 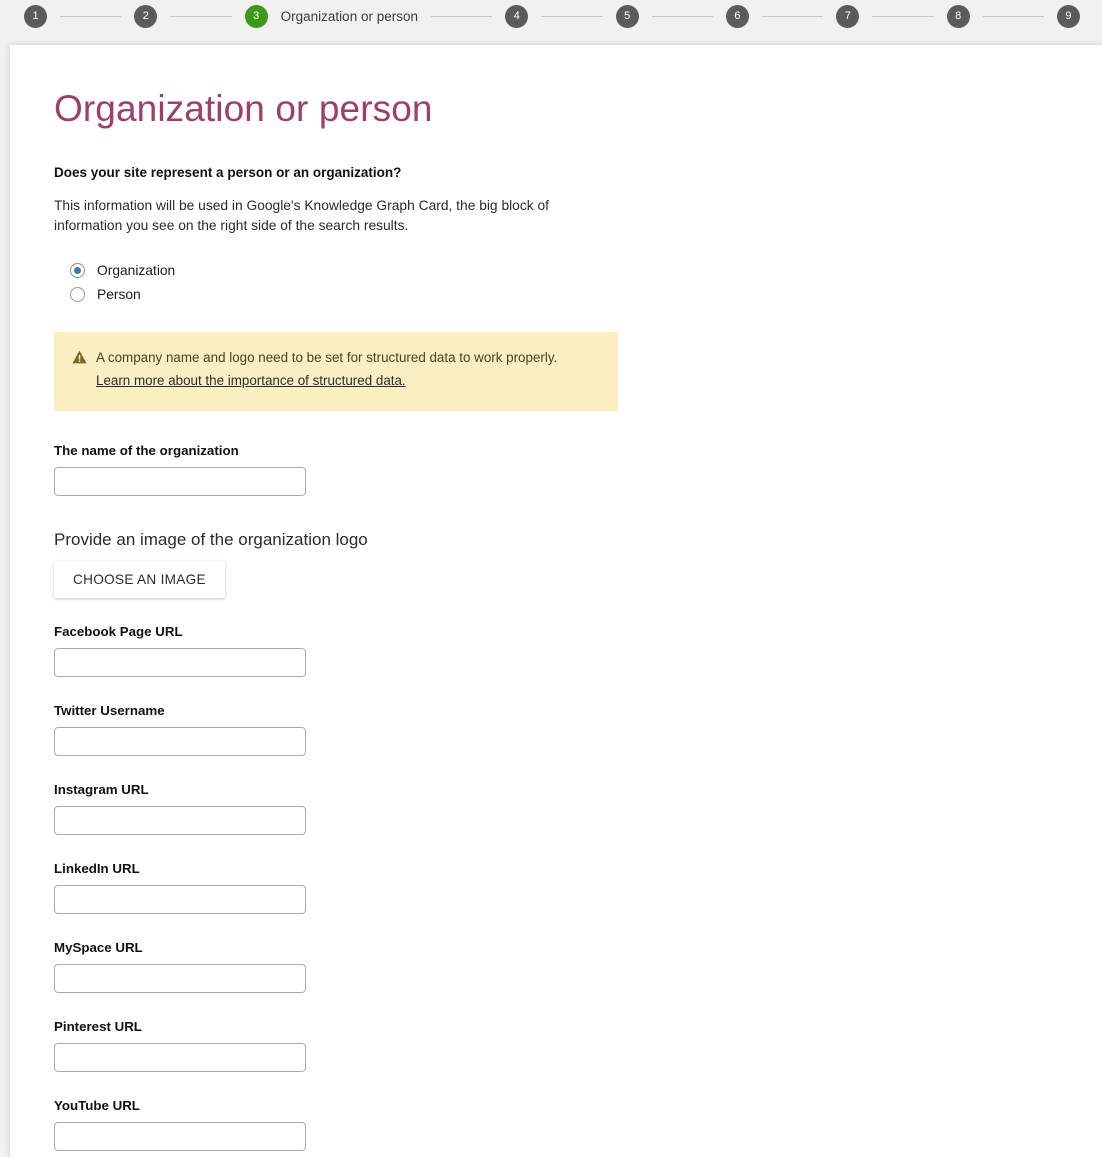 I want to click on step-3-label: Organization or person, so click(x=349, y=16).